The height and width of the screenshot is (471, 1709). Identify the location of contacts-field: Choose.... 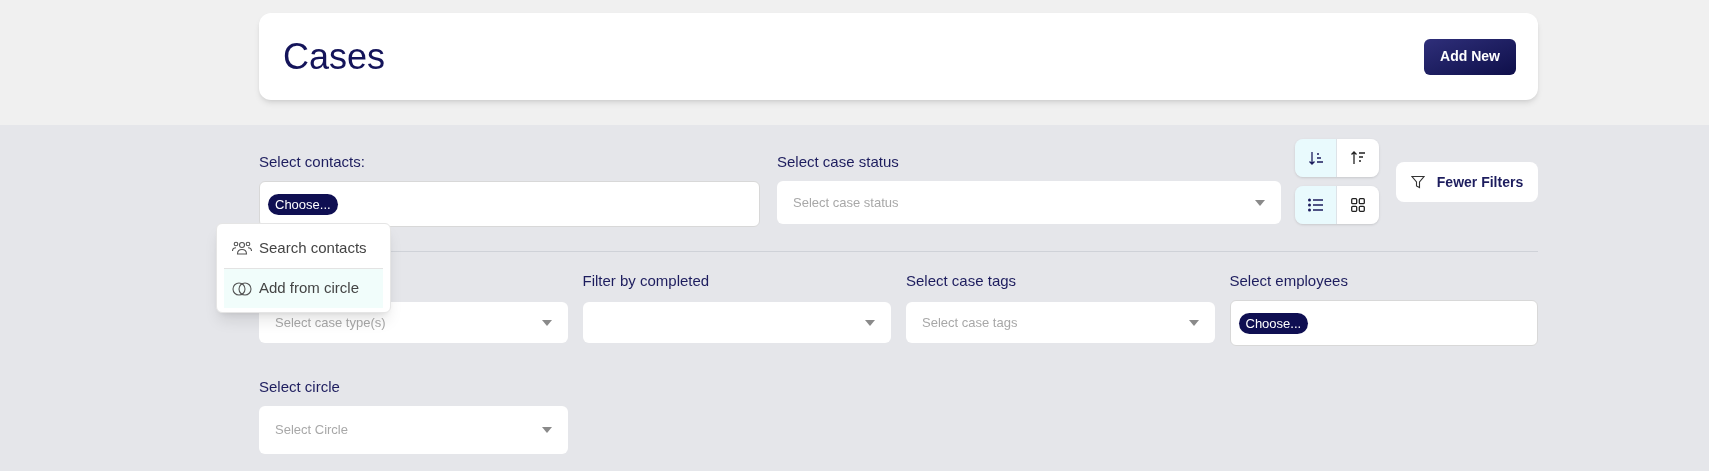
(509, 204).